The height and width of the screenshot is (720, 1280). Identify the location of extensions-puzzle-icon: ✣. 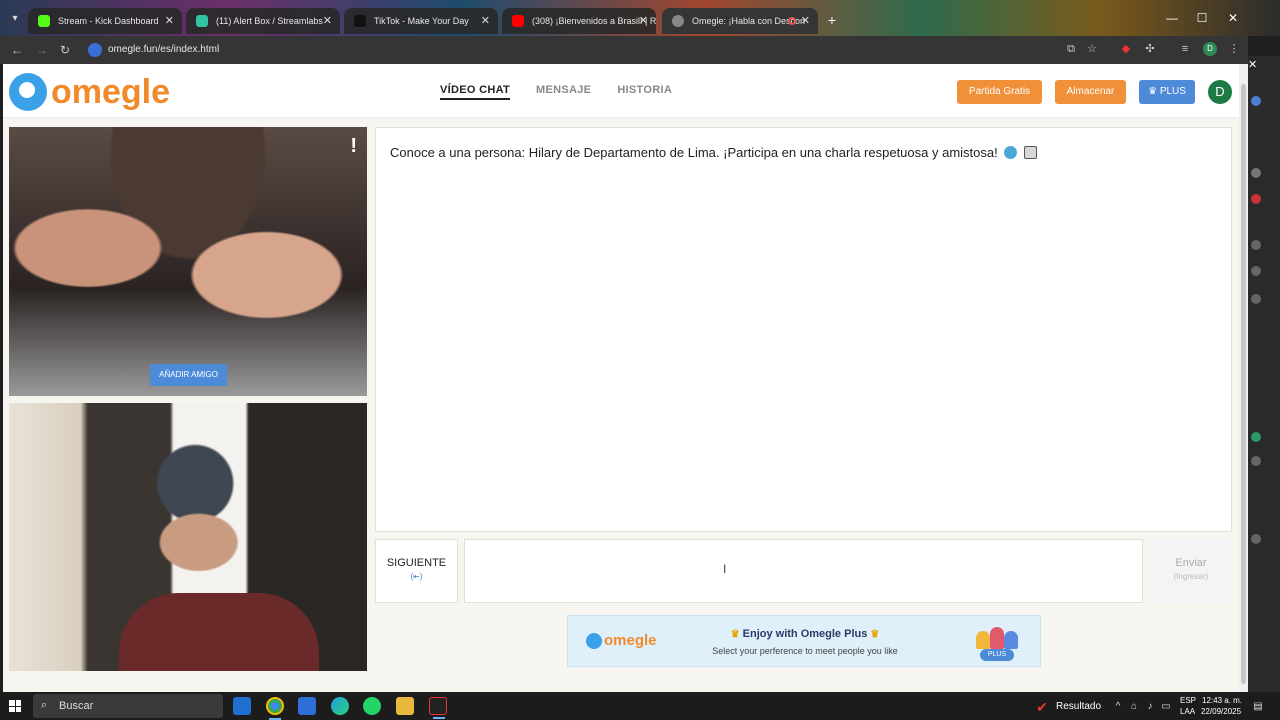
(1150, 49).